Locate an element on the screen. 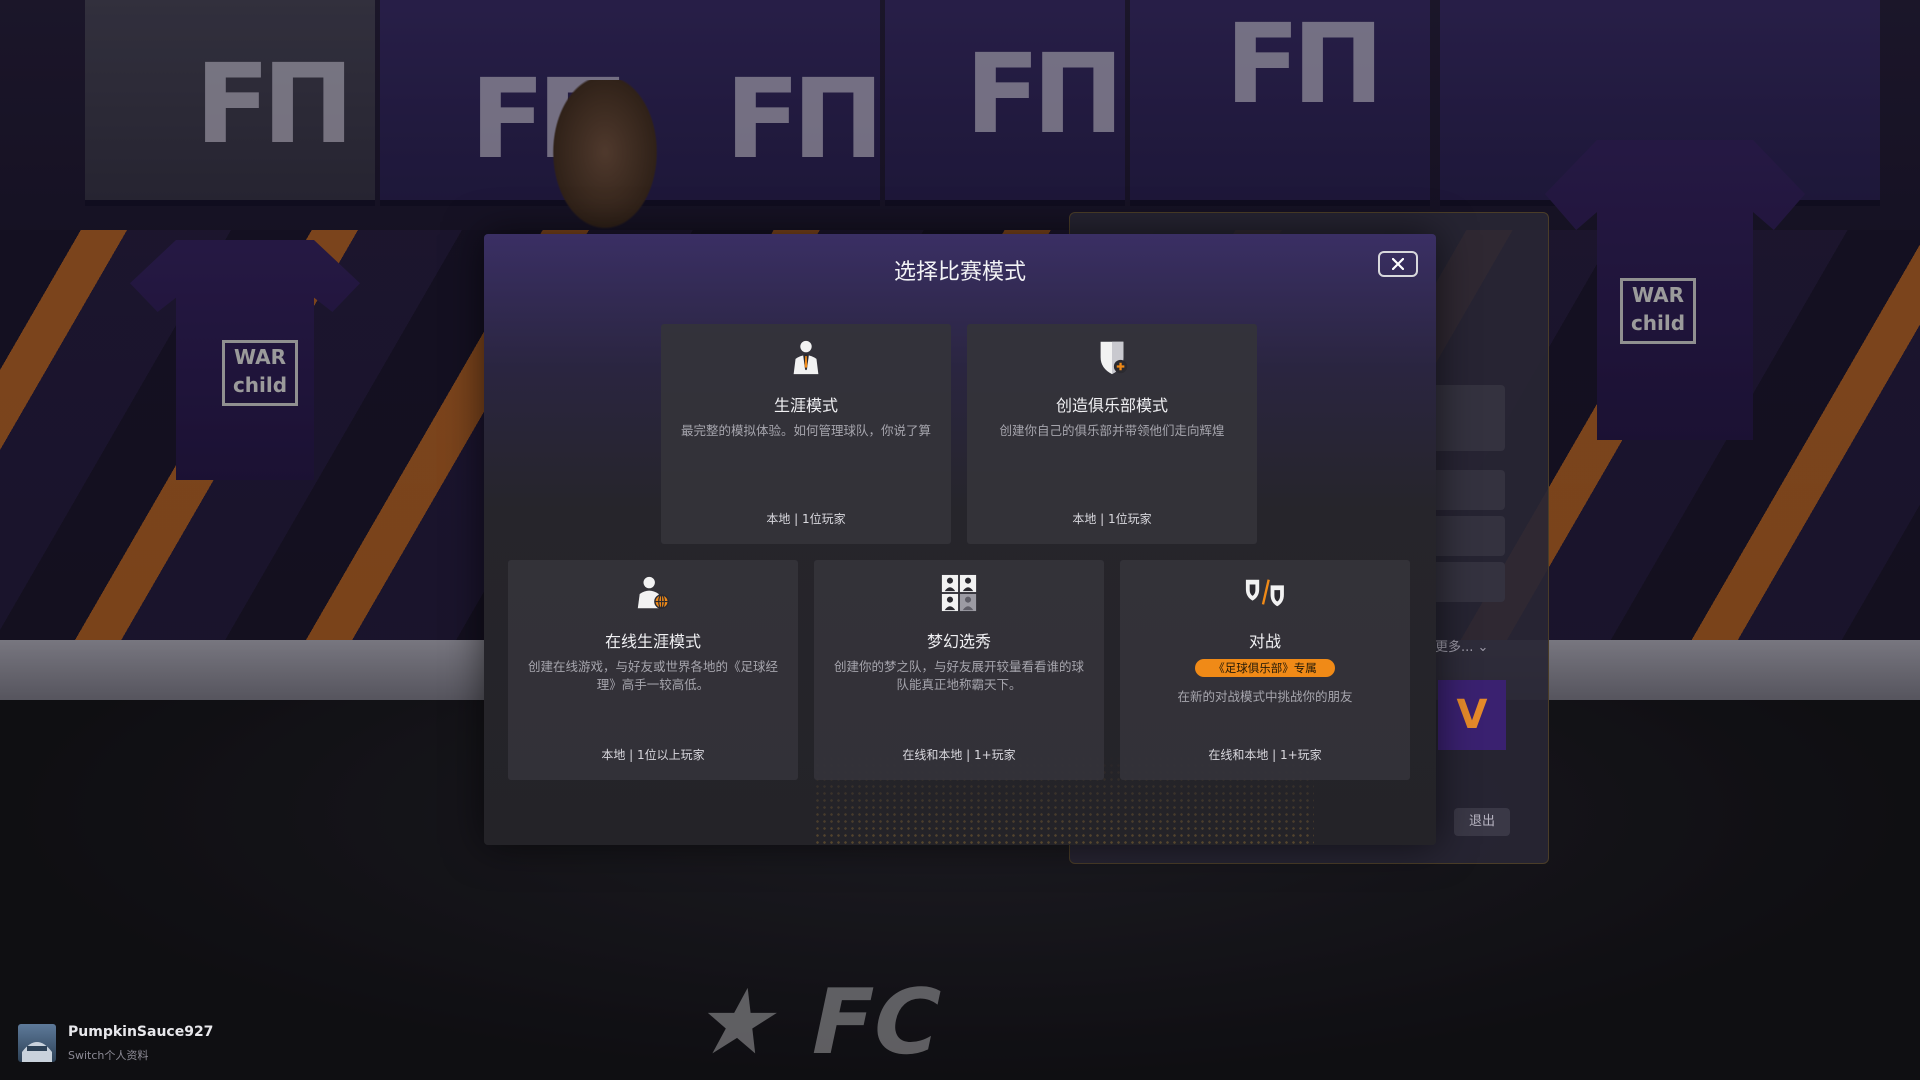 This screenshot has width=1920, height=1080. mode-title: 在线生涯模式 is located at coordinates (652, 641).